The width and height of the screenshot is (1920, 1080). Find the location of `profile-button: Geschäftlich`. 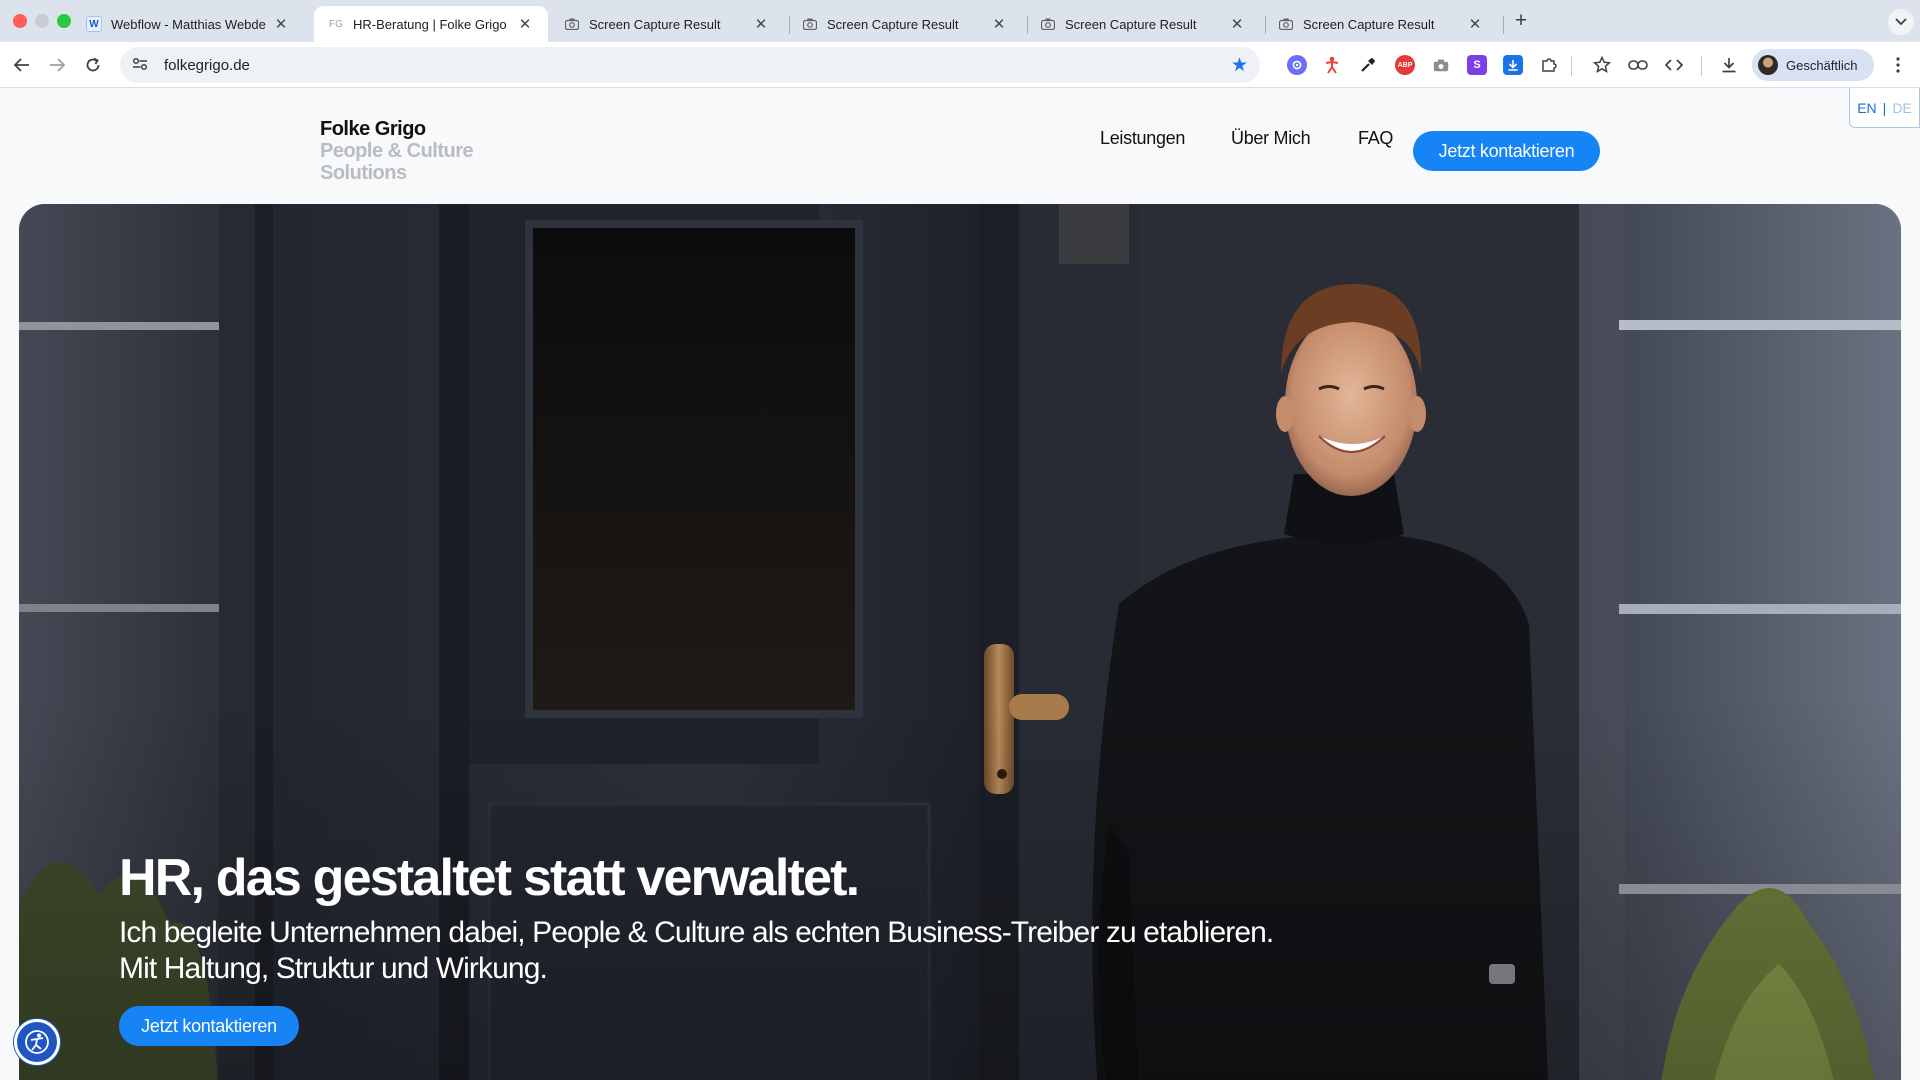

profile-button: Geschäftlich is located at coordinates (1813, 65).